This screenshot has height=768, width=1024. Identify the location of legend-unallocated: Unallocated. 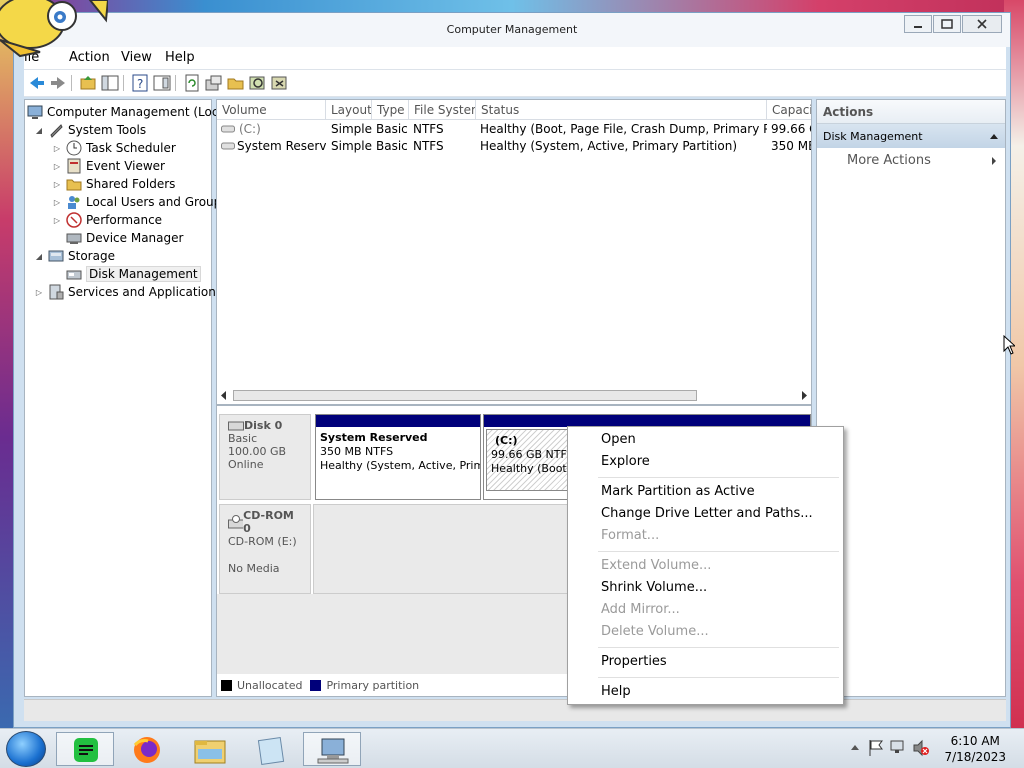
(270, 685).